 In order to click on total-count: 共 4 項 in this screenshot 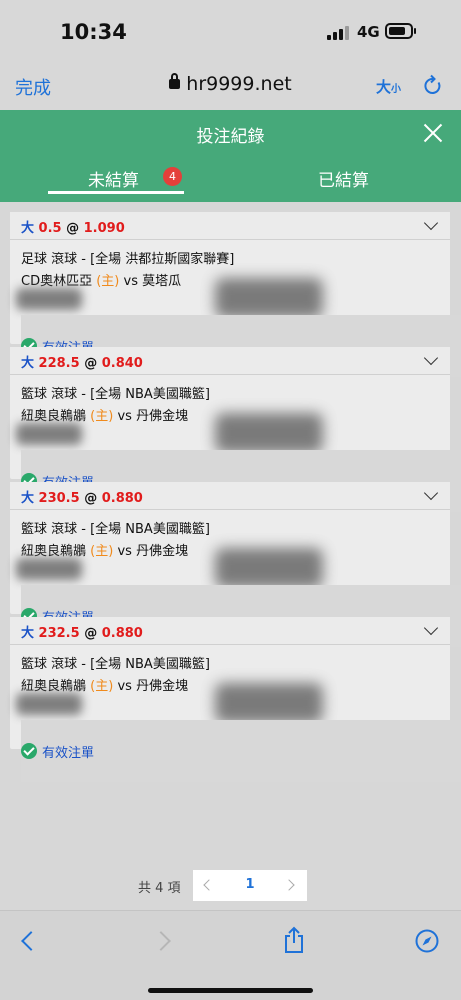, I will do `click(159, 888)`.